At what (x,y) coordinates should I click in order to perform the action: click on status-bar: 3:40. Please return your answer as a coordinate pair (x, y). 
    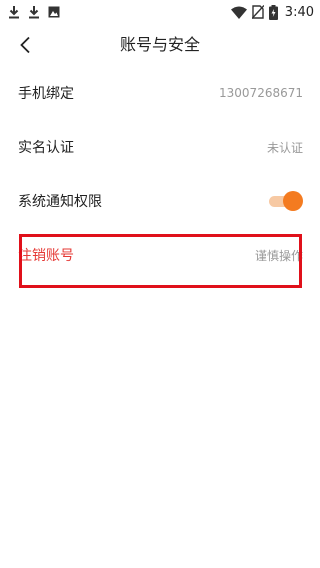
    Looking at the image, I should click on (160, 12).